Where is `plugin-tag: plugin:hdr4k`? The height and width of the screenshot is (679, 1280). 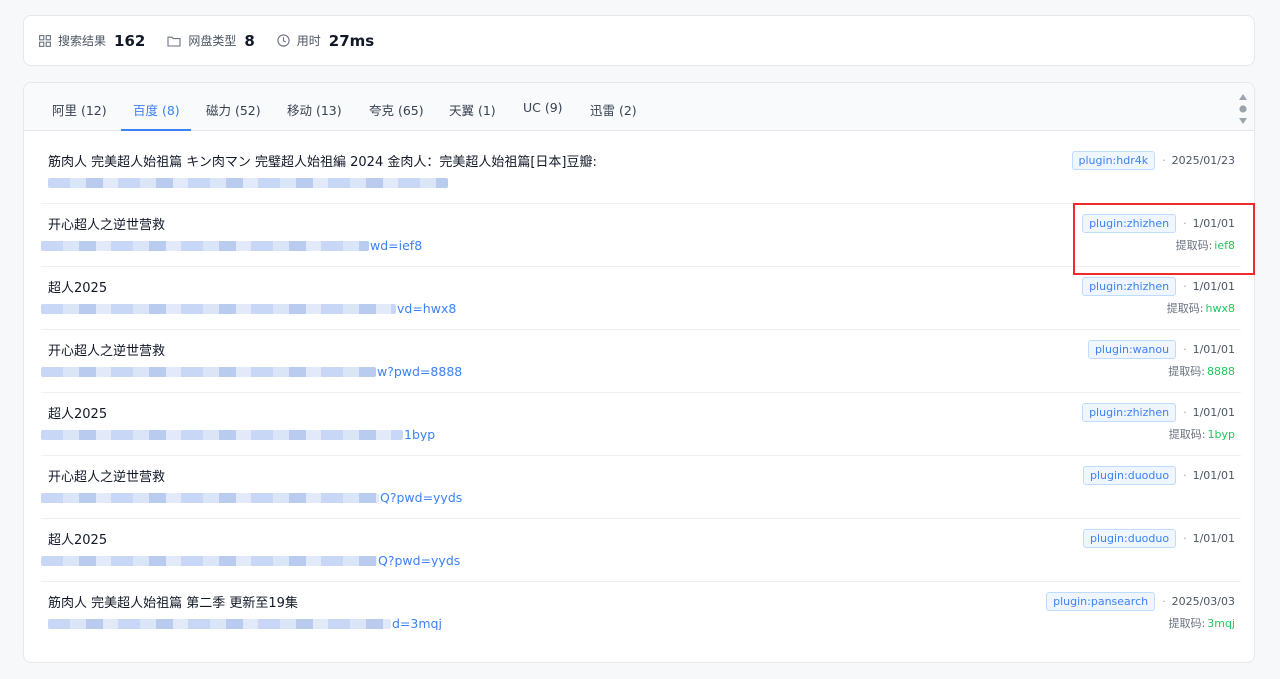 plugin-tag: plugin:hdr4k is located at coordinates (1113, 160).